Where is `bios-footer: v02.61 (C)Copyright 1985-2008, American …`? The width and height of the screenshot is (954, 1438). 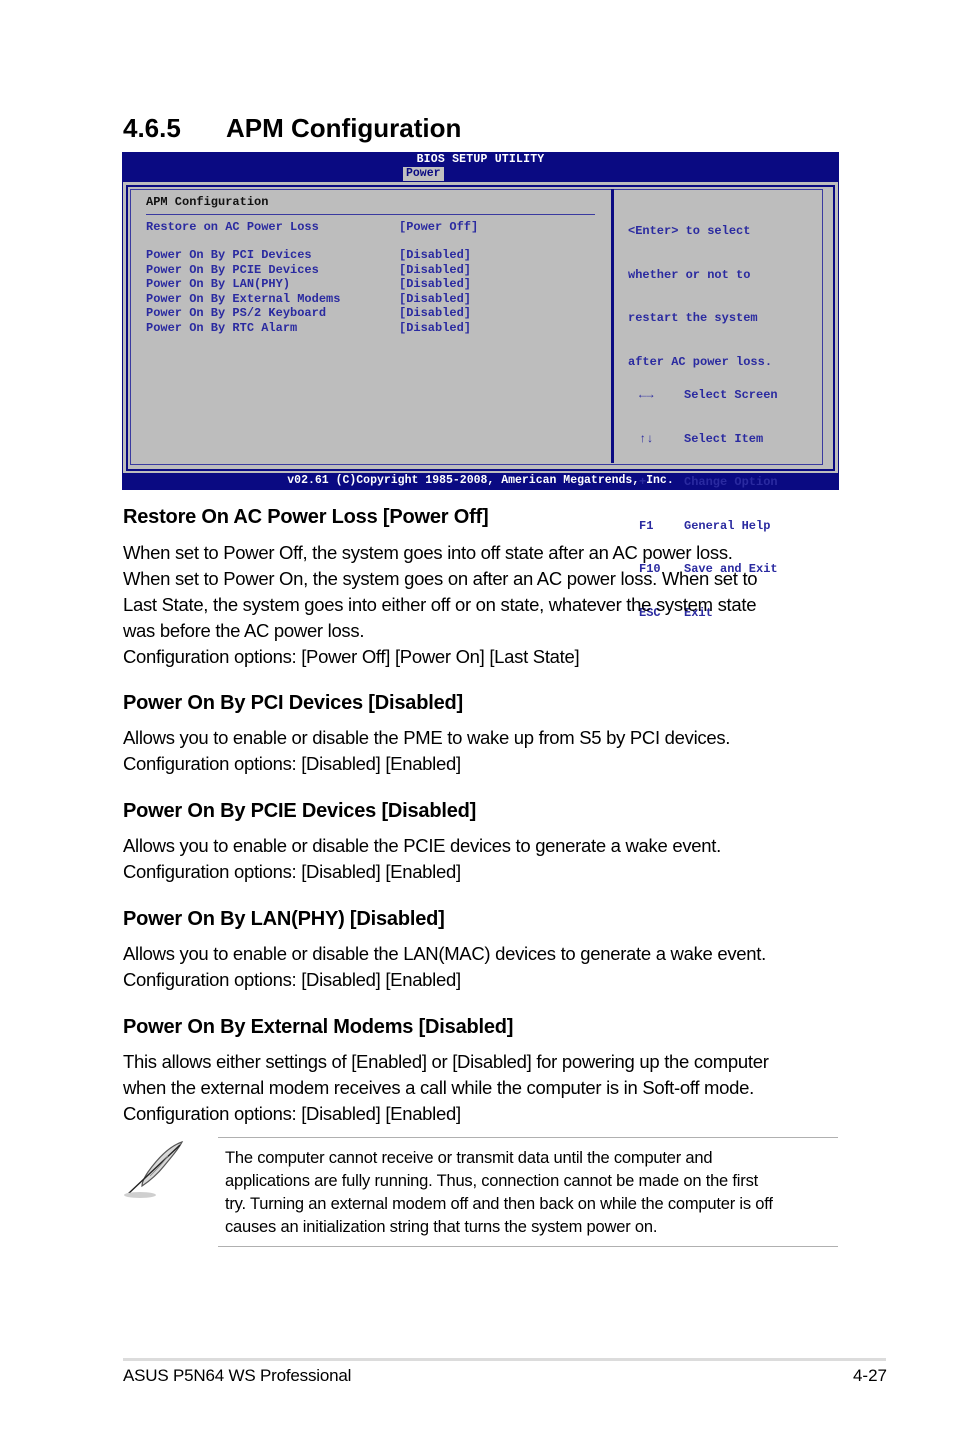
bios-footer: v02.61 (C)Copyright 1985-2008, American … is located at coordinates (480, 480).